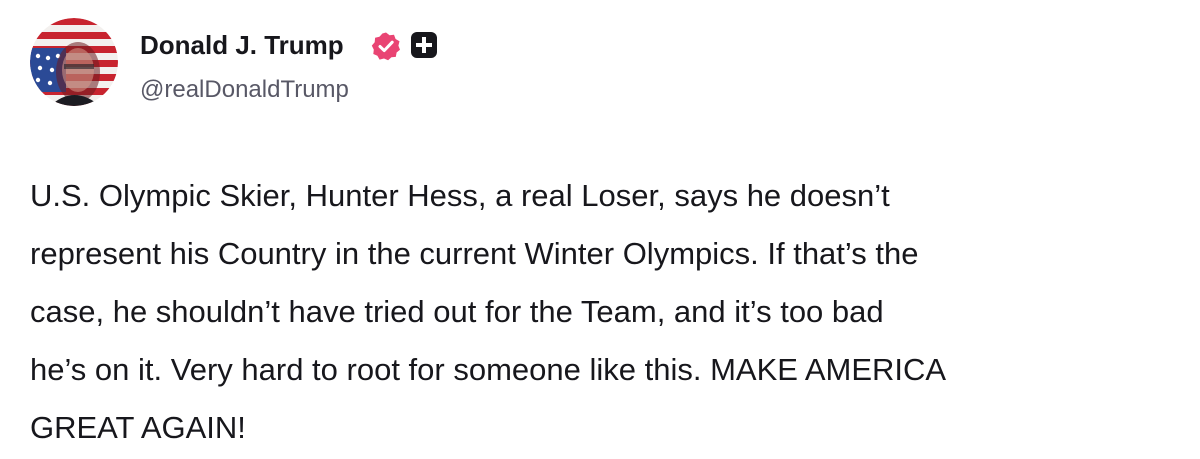  Describe the element at coordinates (424, 45) in the screenshot. I see `truth-plus-icon` at that location.